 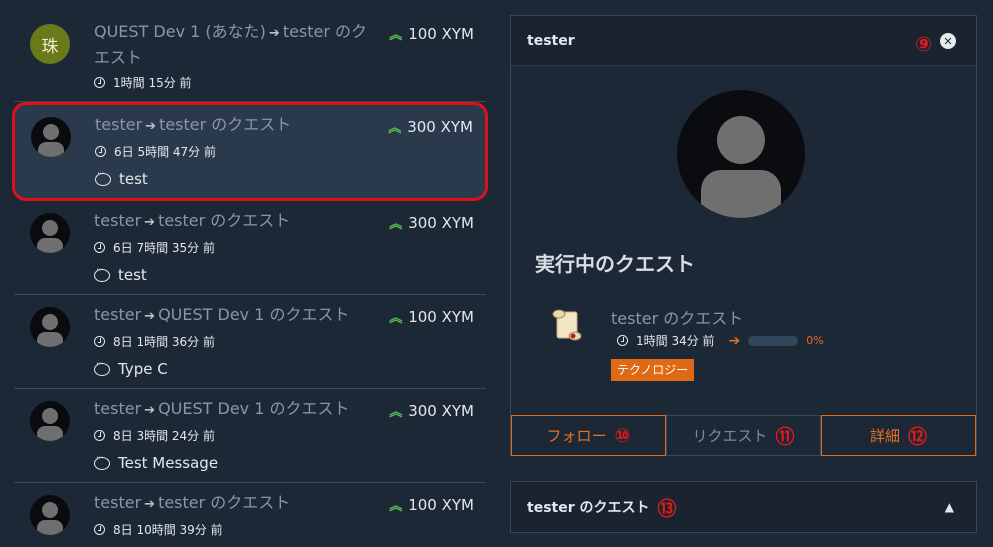 What do you see at coordinates (284, 82) in the screenshot?
I see `feed-meta: 1時間 15分 前` at bounding box center [284, 82].